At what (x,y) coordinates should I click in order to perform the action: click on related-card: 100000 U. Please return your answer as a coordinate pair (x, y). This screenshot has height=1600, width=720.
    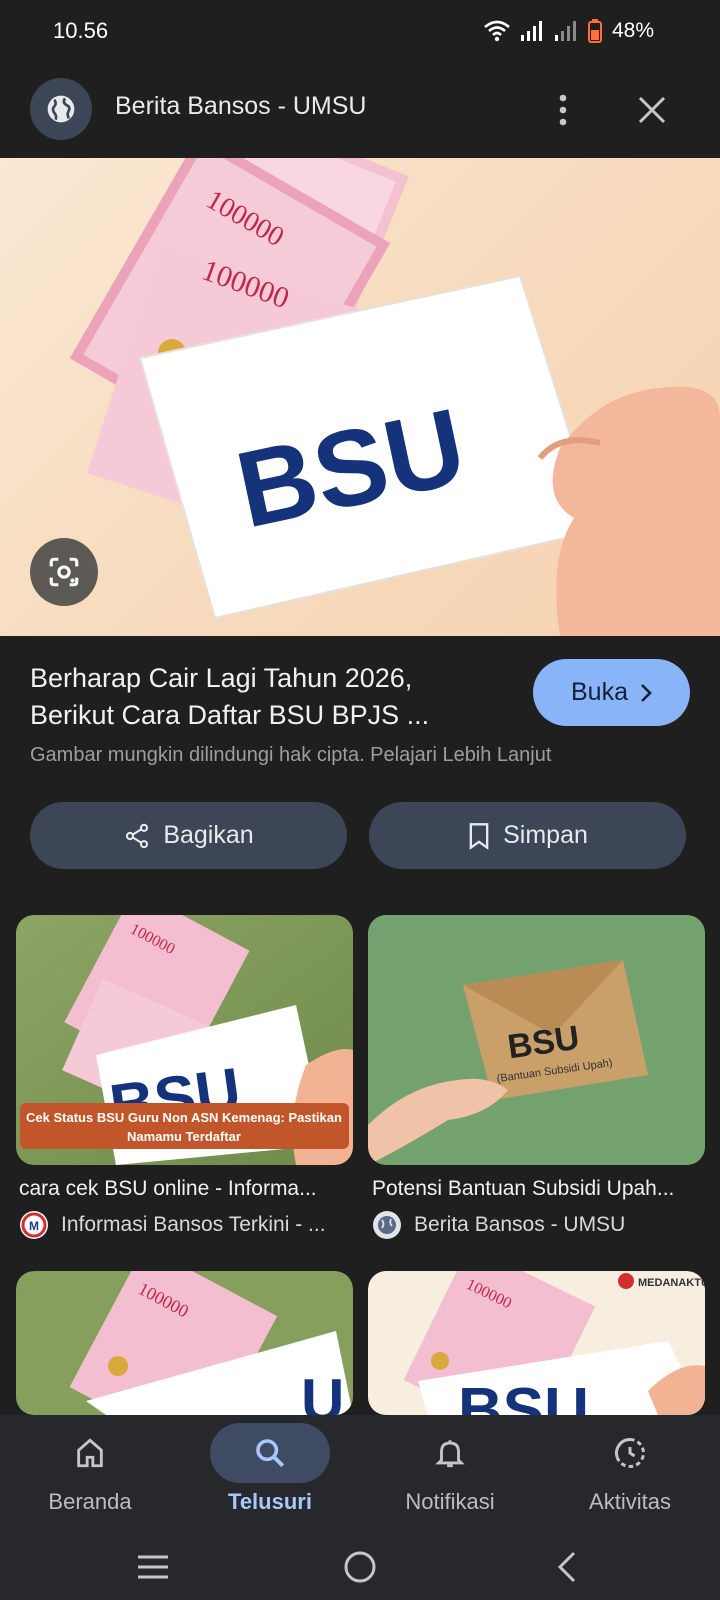
    Looking at the image, I should click on (184, 1343).